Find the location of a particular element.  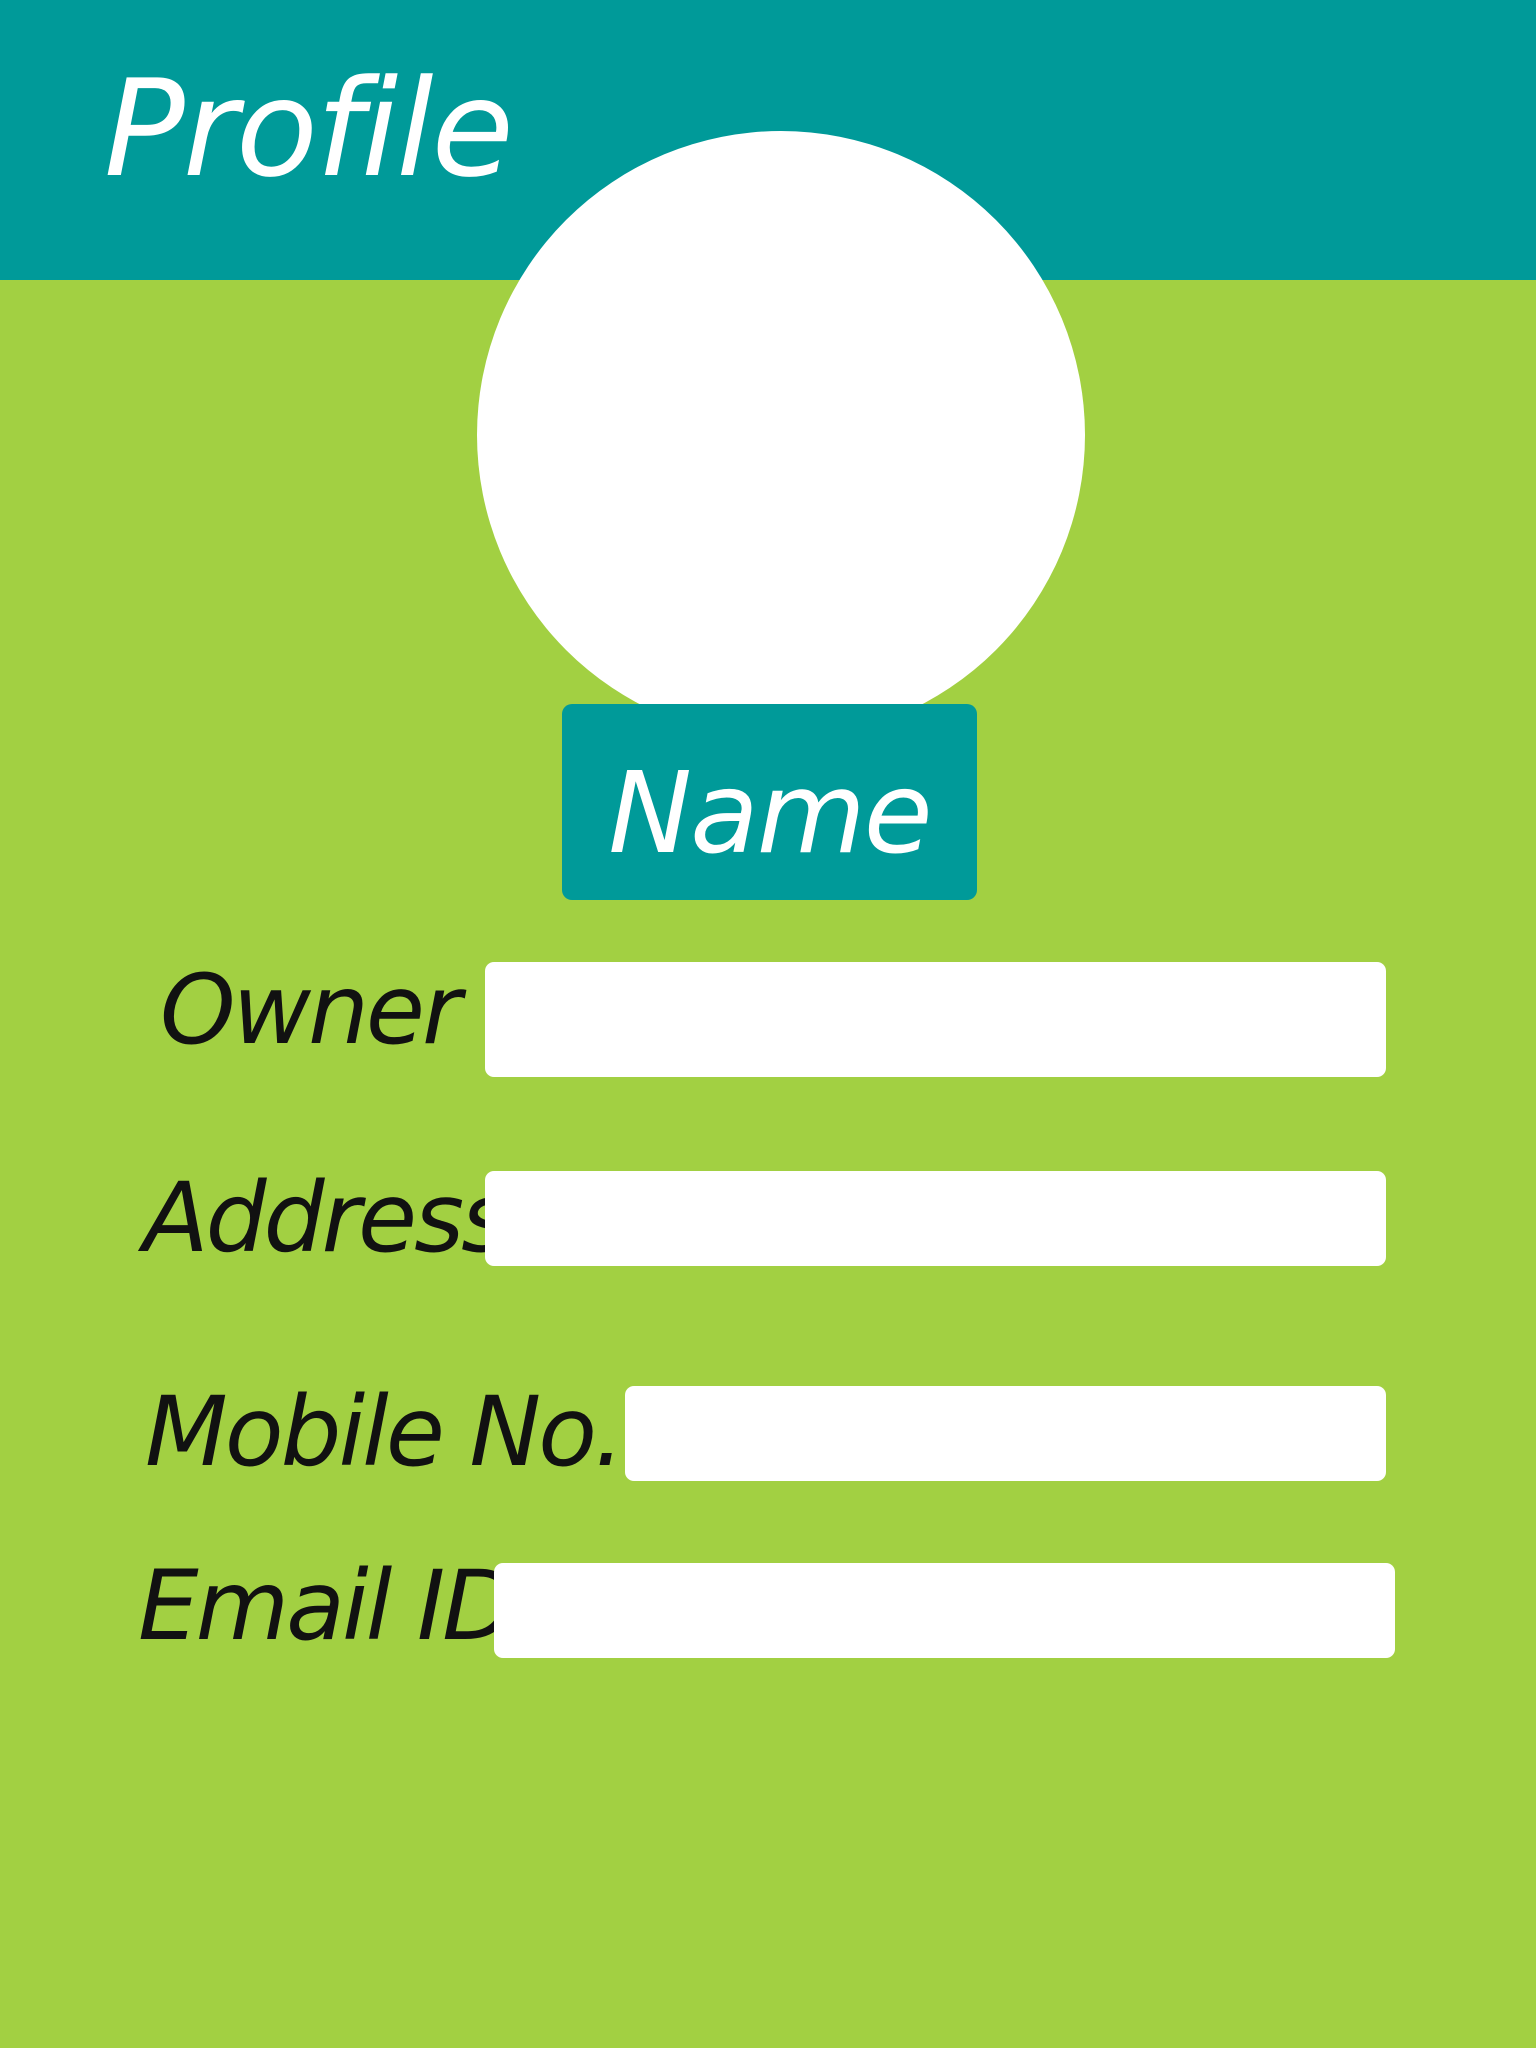

mobile-number-input is located at coordinates (1005, 1433).